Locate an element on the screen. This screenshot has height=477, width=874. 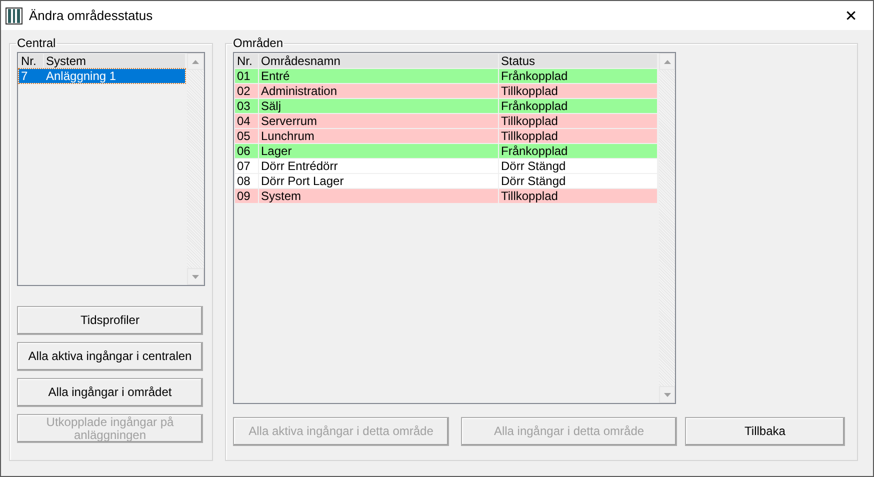
table-cell: Lager is located at coordinates (378, 151).